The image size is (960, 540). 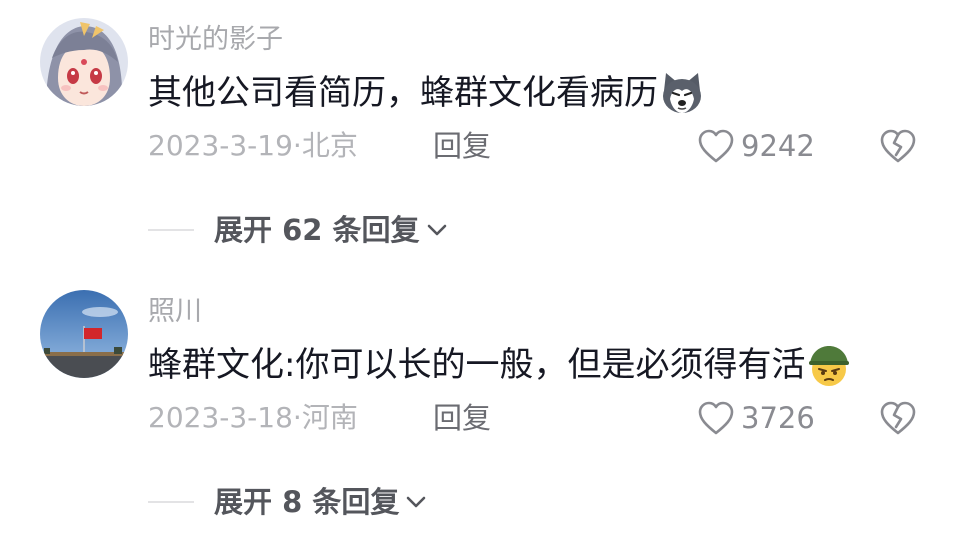 What do you see at coordinates (317, 230) in the screenshot?
I see `expand-replies-label: 展开 62 条回复` at bounding box center [317, 230].